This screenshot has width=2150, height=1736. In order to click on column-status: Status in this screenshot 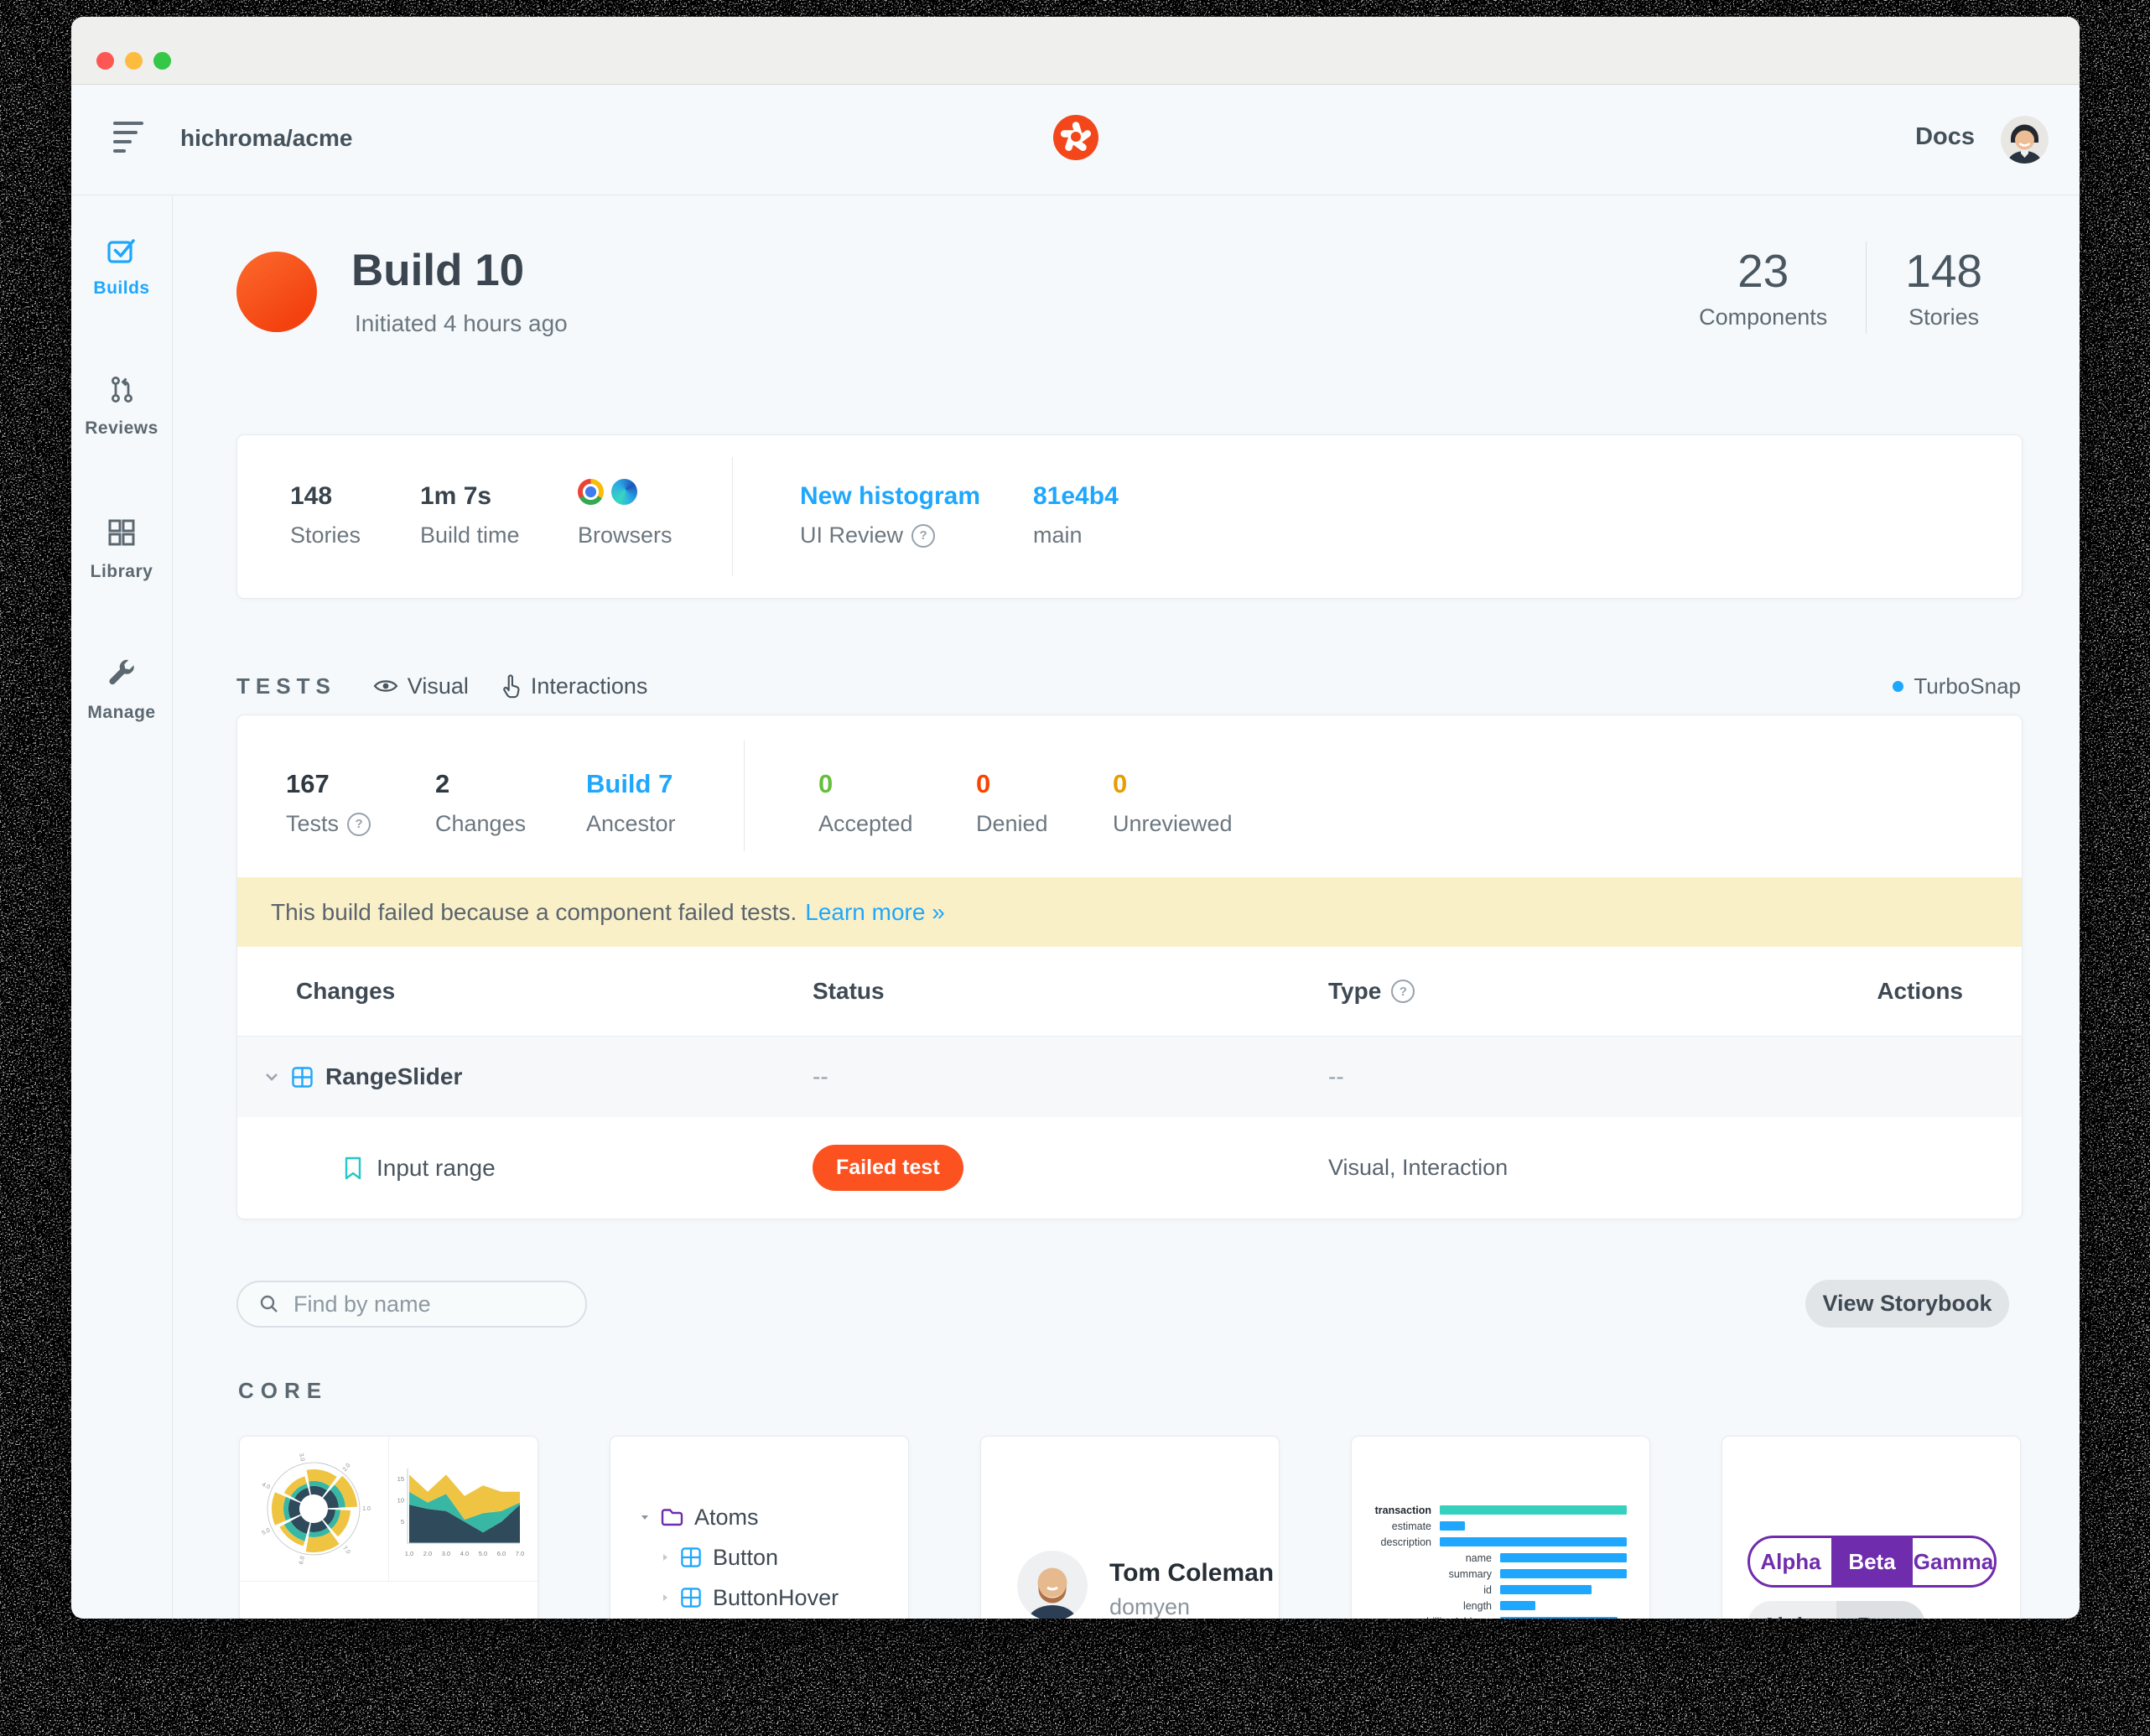, I will do `click(849, 991)`.